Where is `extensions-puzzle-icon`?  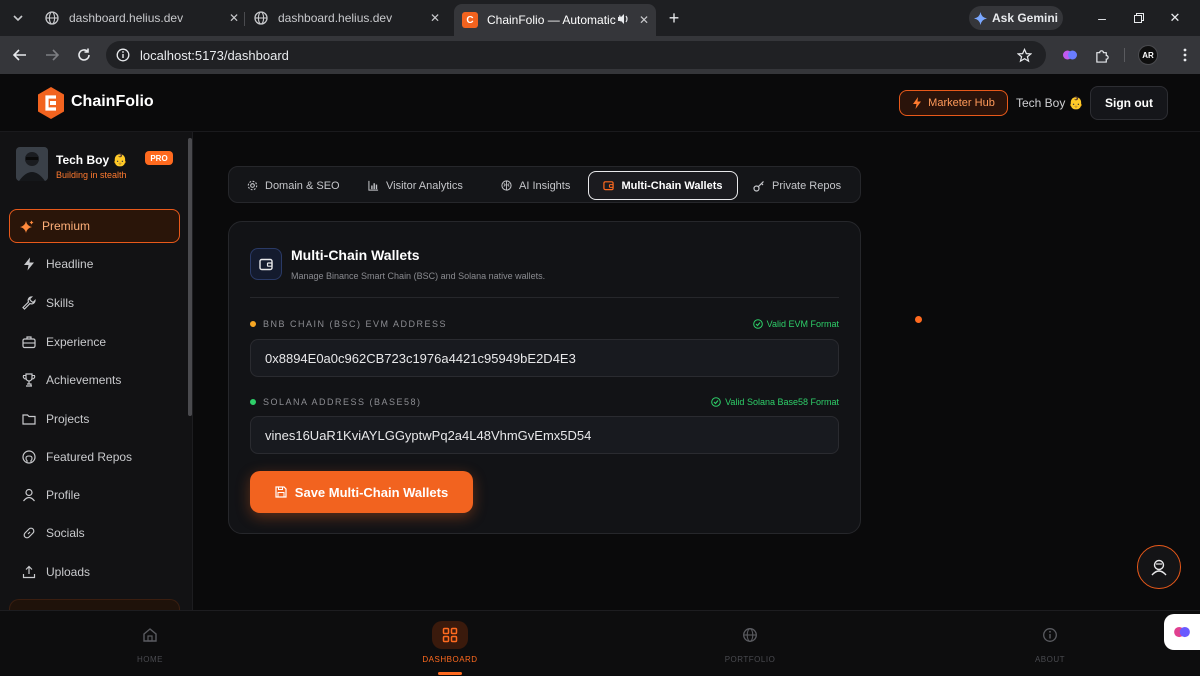 extensions-puzzle-icon is located at coordinates (1102, 55).